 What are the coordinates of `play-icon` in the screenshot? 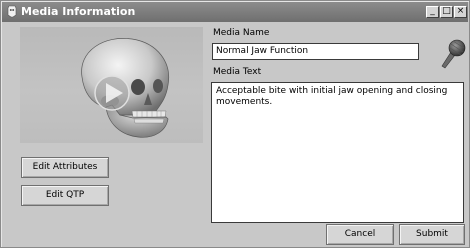 It's located at (112, 93).